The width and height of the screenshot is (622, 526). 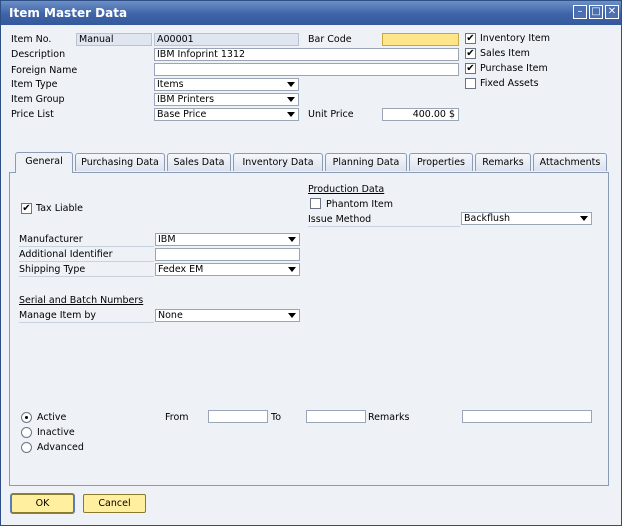 What do you see at coordinates (114, 503) in the screenshot?
I see `cancel-button: Cancel` at bounding box center [114, 503].